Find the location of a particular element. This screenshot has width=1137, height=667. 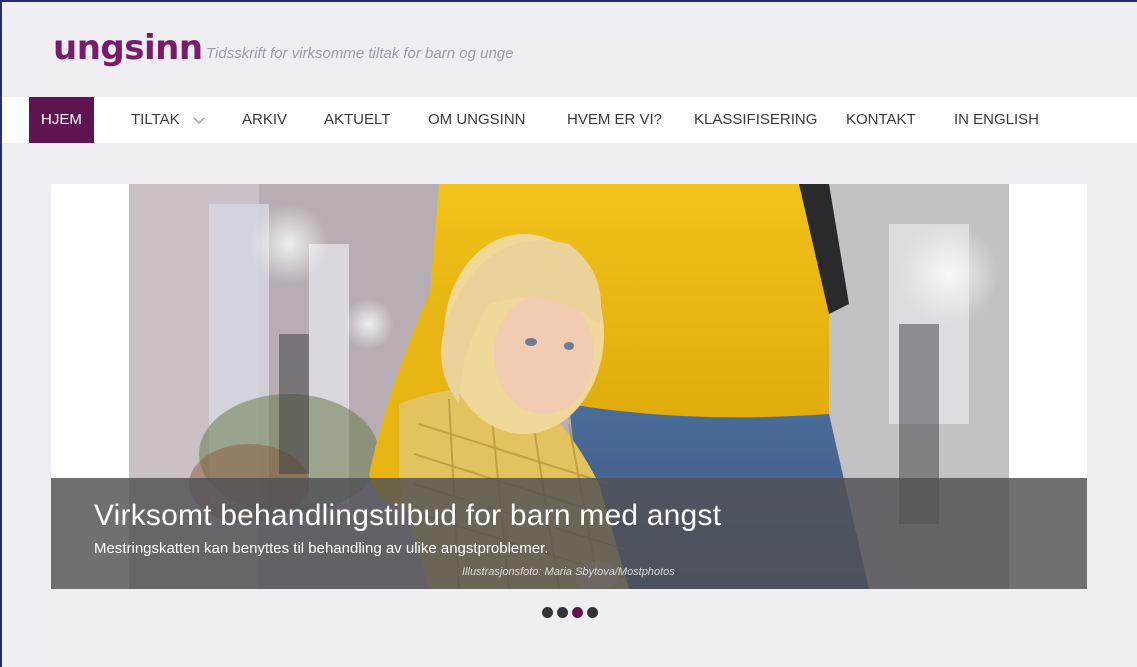

nav-item-label: KONTAKT is located at coordinates (881, 119).